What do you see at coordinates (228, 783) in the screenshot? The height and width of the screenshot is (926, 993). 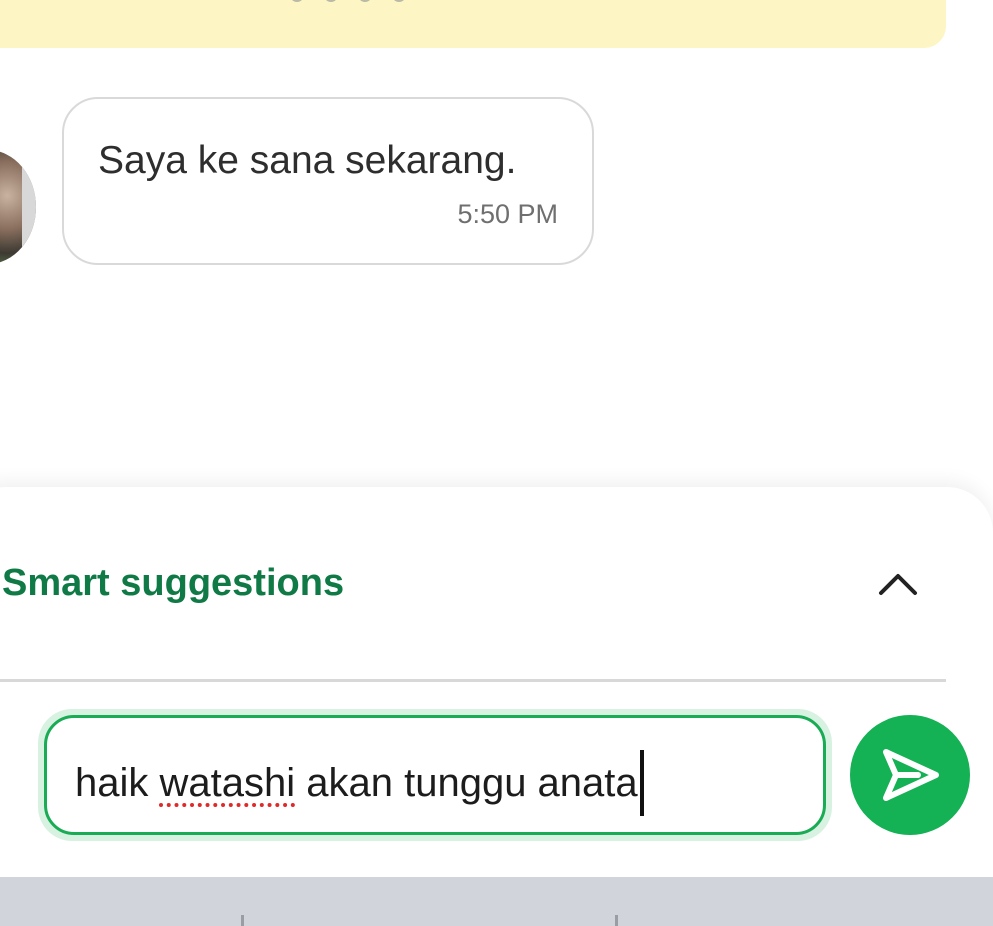 I see `misspelled-word: watashi` at bounding box center [228, 783].